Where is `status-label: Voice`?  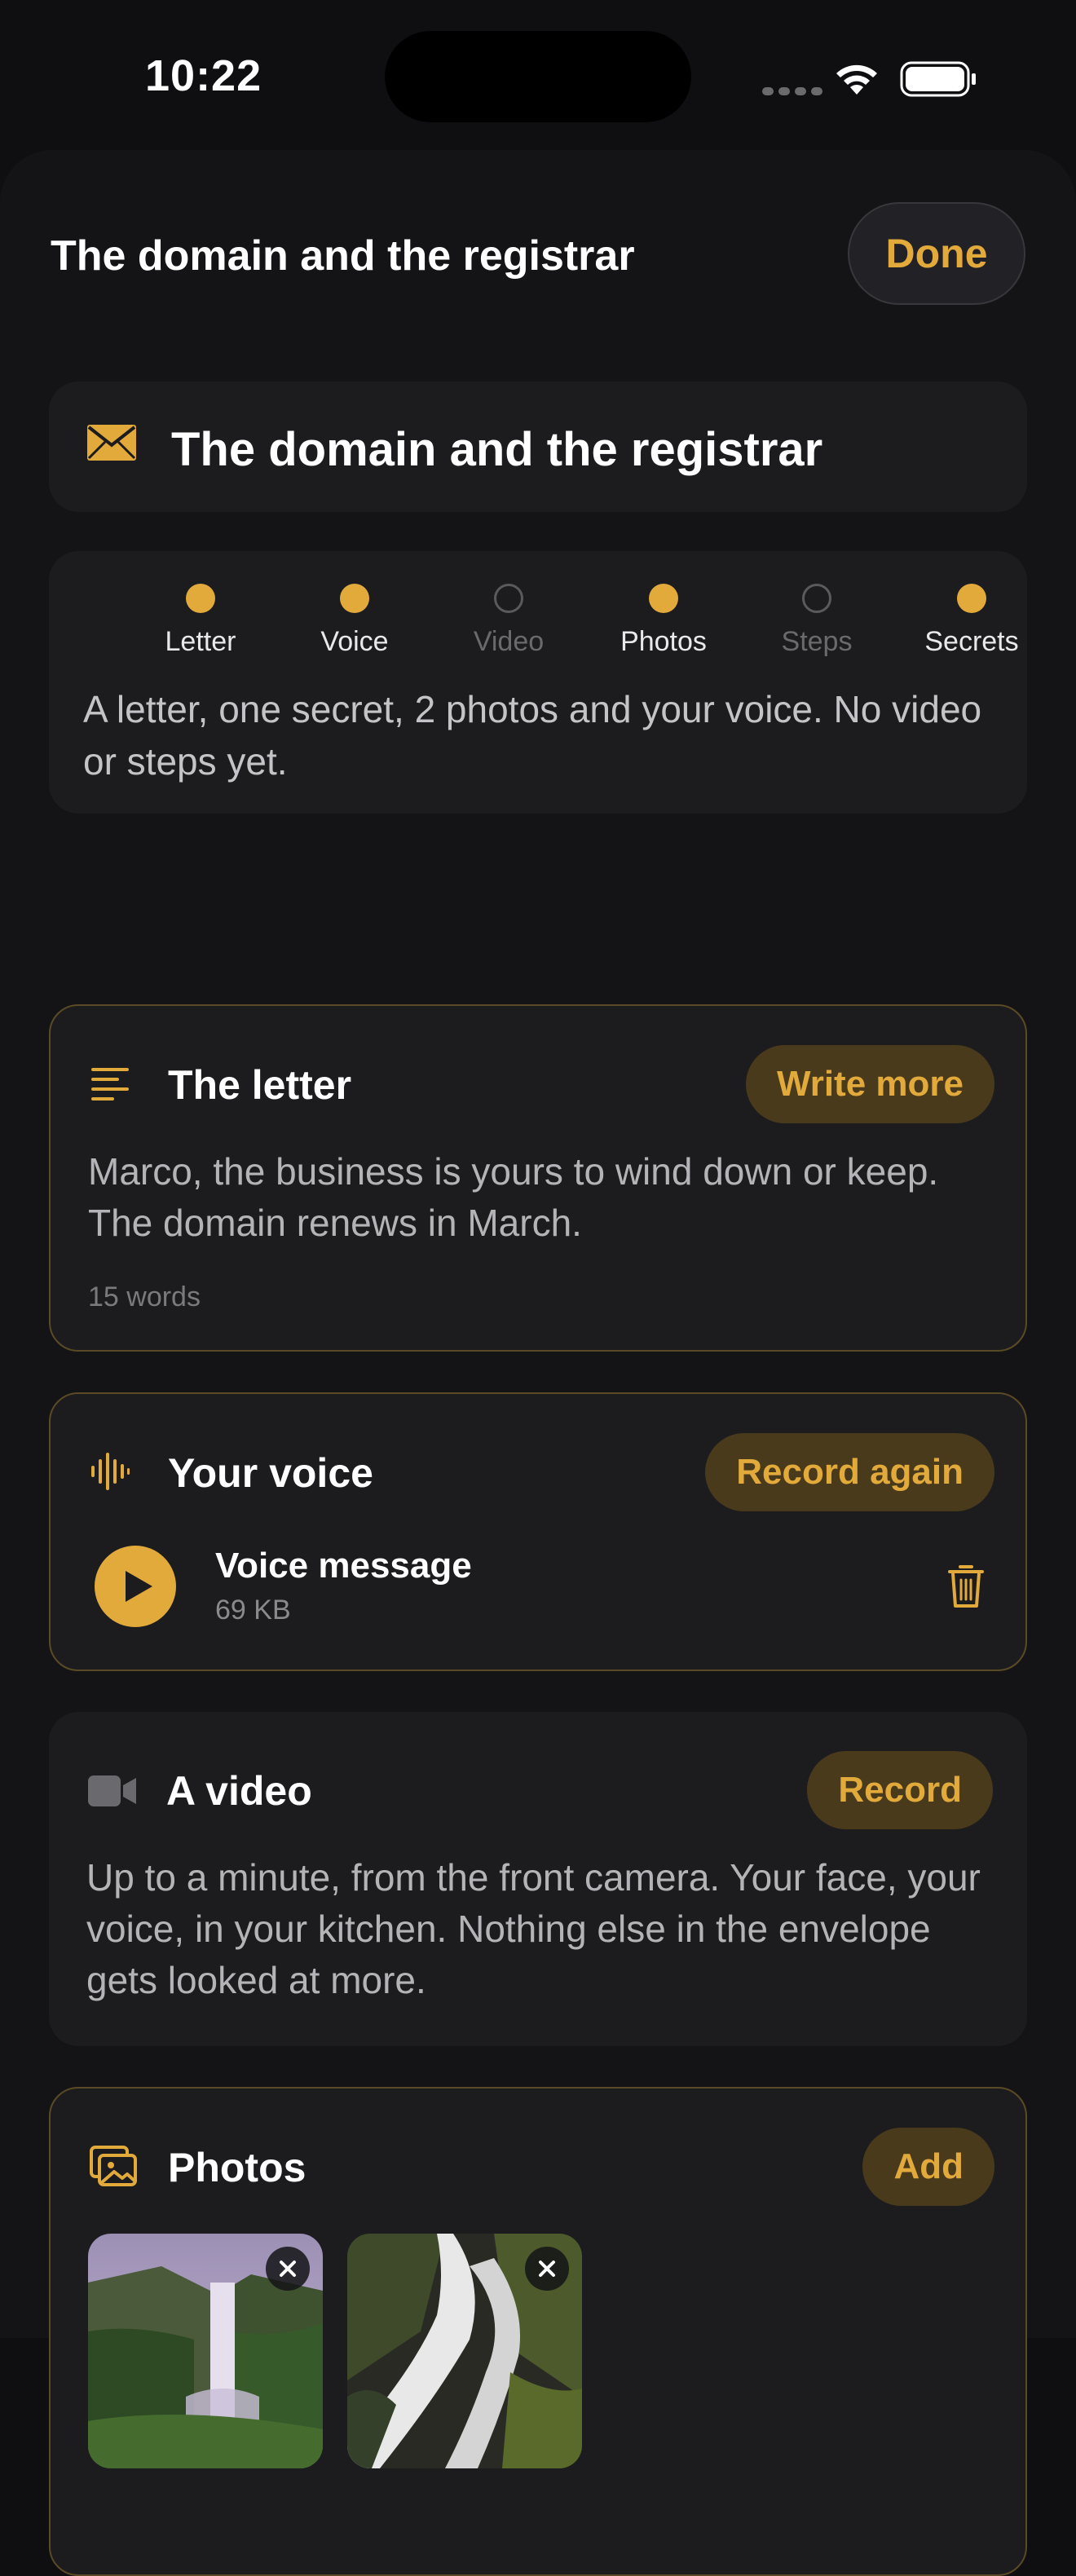 status-label: Voice is located at coordinates (354, 641).